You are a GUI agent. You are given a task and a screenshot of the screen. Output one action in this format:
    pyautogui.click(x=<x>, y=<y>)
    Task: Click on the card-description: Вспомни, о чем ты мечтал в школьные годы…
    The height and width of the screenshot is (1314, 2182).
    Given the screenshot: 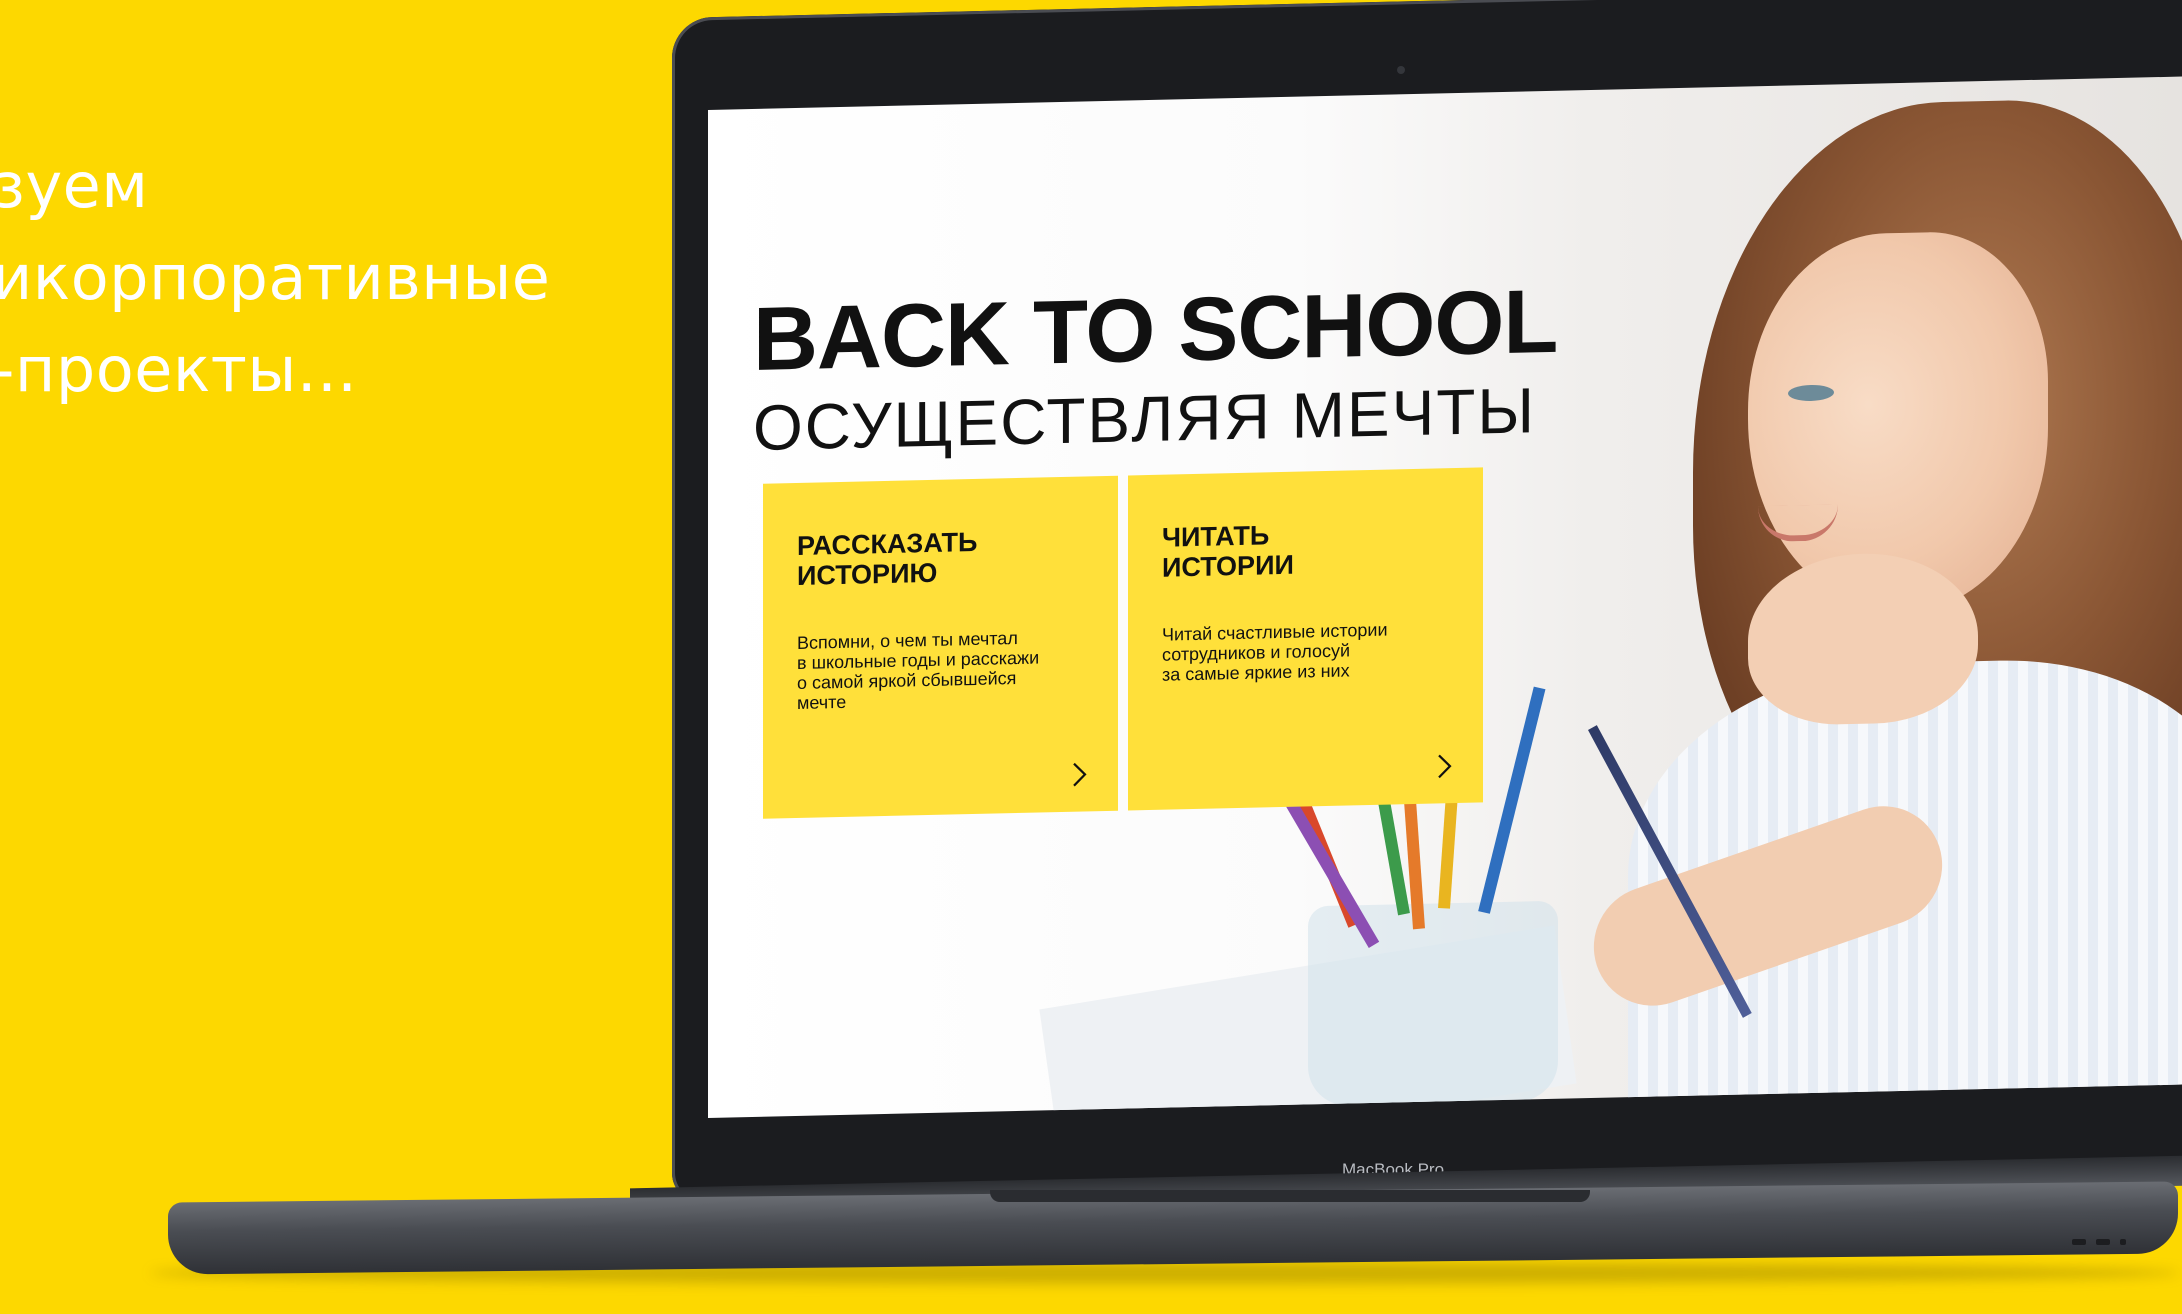 What is the action you would take?
    pyautogui.click(x=918, y=670)
    